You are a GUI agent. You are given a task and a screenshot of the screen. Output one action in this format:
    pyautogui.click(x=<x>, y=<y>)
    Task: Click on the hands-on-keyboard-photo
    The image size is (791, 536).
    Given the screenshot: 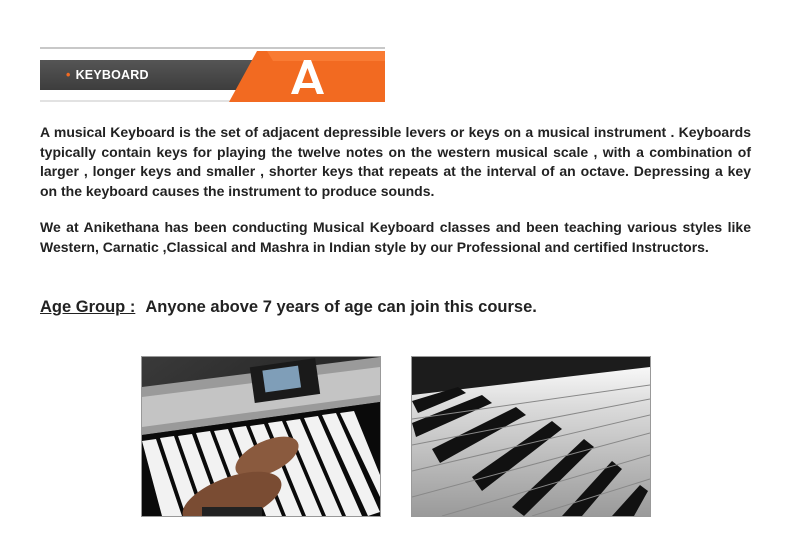 What is the action you would take?
    pyautogui.click(x=261, y=436)
    